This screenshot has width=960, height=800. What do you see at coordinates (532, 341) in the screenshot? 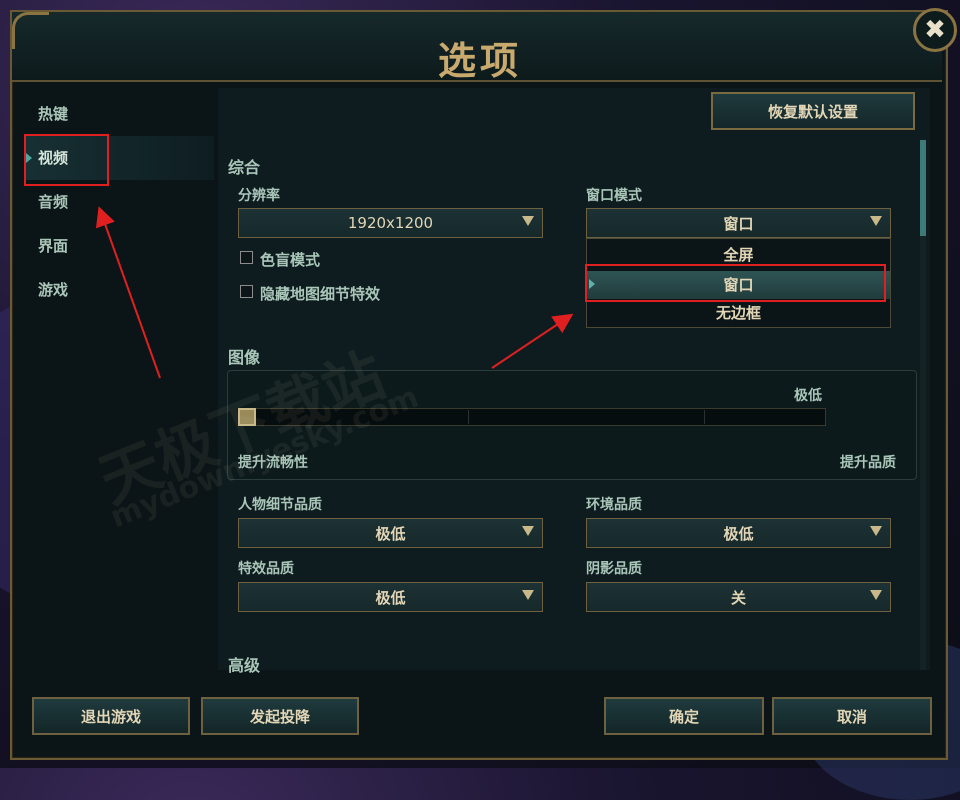
I see `arrow-to-windowed-option` at bounding box center [532, 341].